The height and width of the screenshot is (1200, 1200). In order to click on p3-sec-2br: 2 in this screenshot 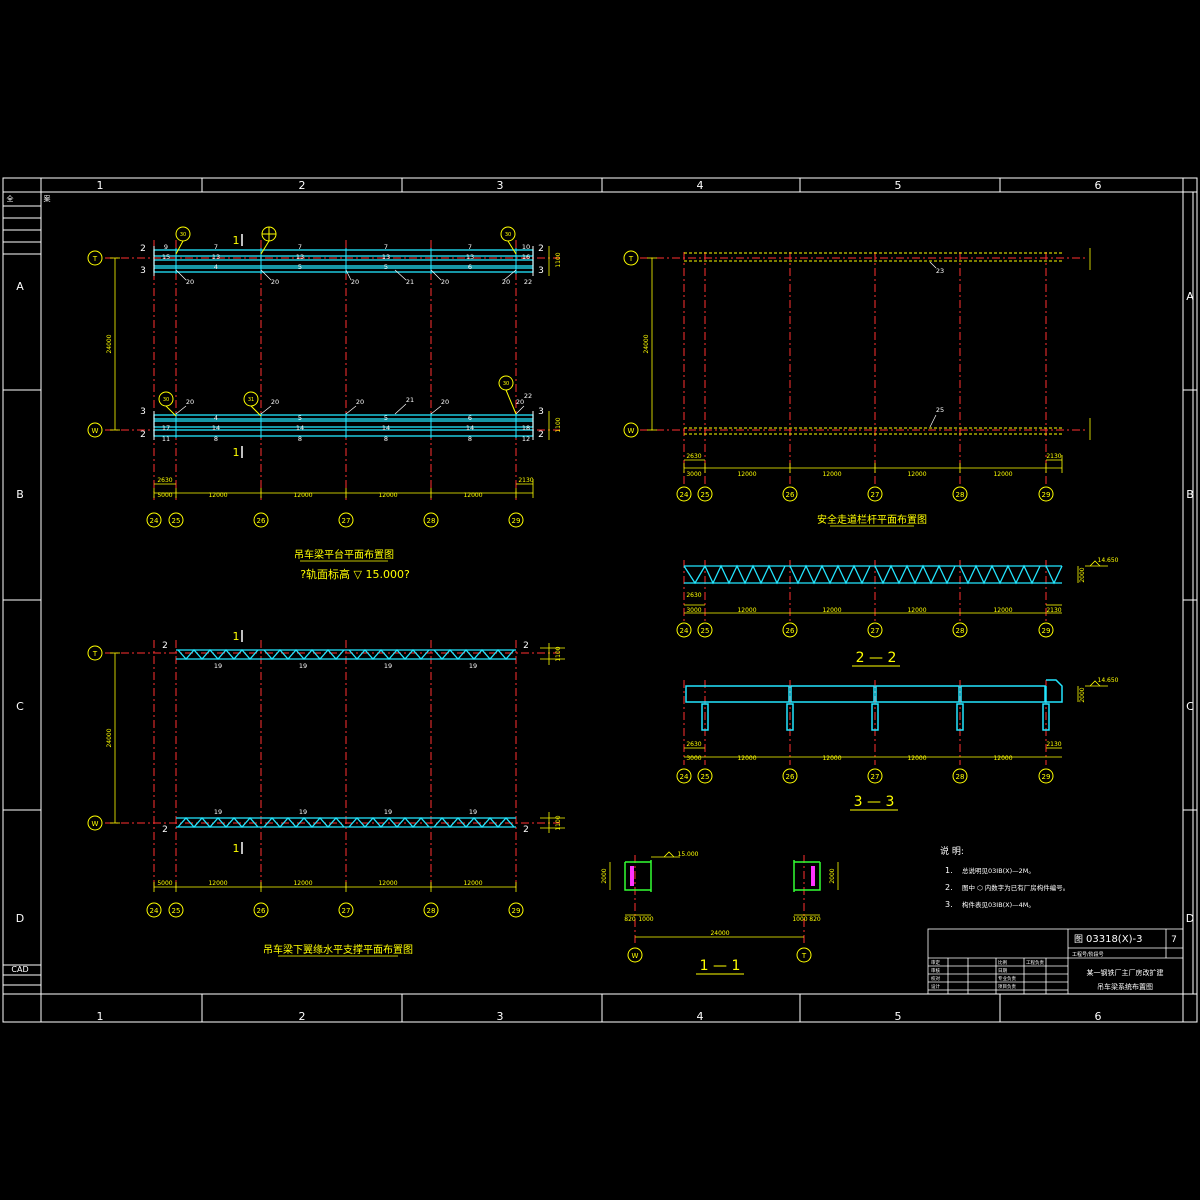, I will do `click(526, 830)`.